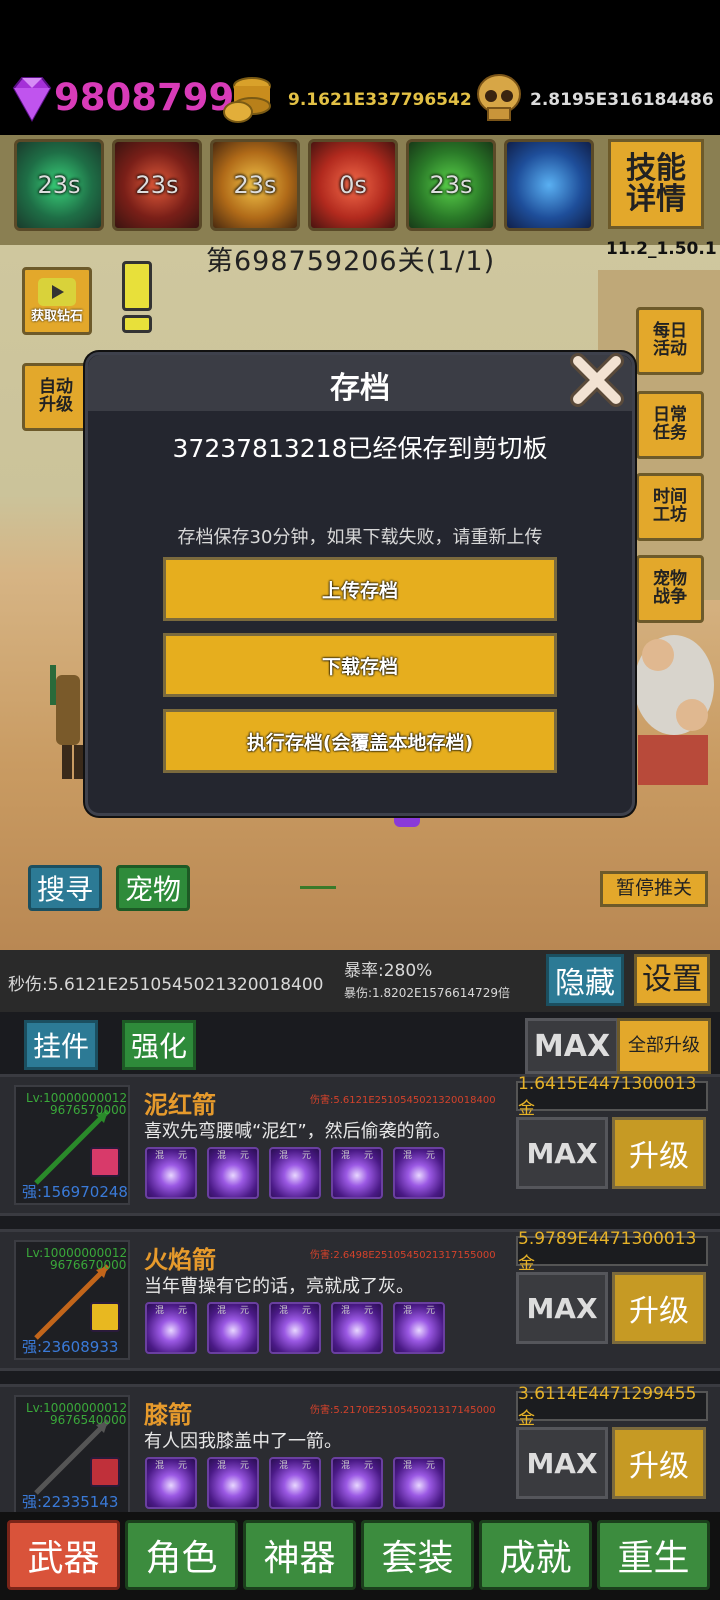 The image size is (720, 1600). I want to click on nav-label: 重生, so click(653, 1558).